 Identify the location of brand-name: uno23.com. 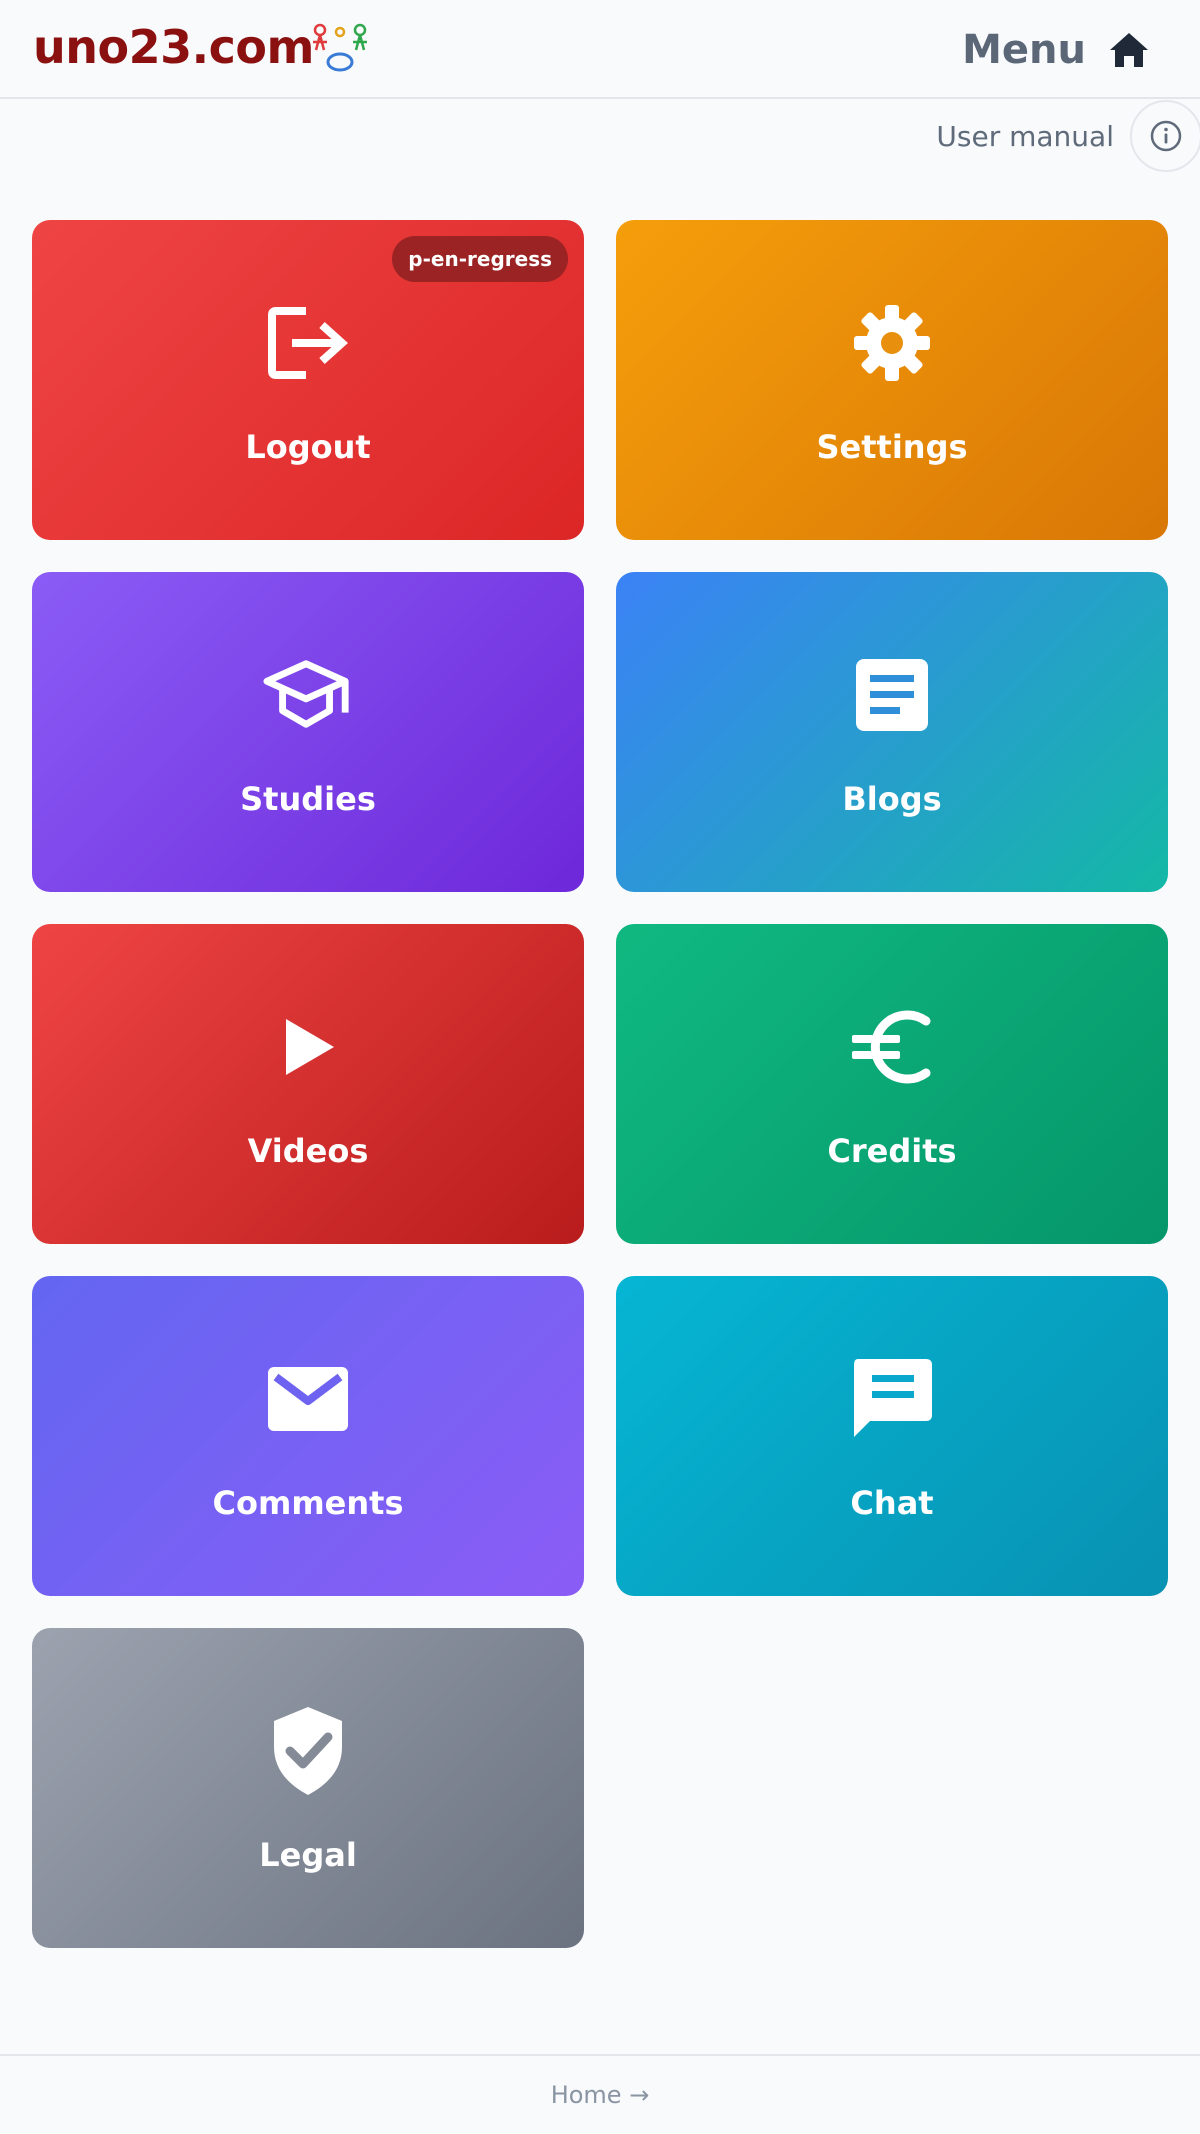
(173, 47).